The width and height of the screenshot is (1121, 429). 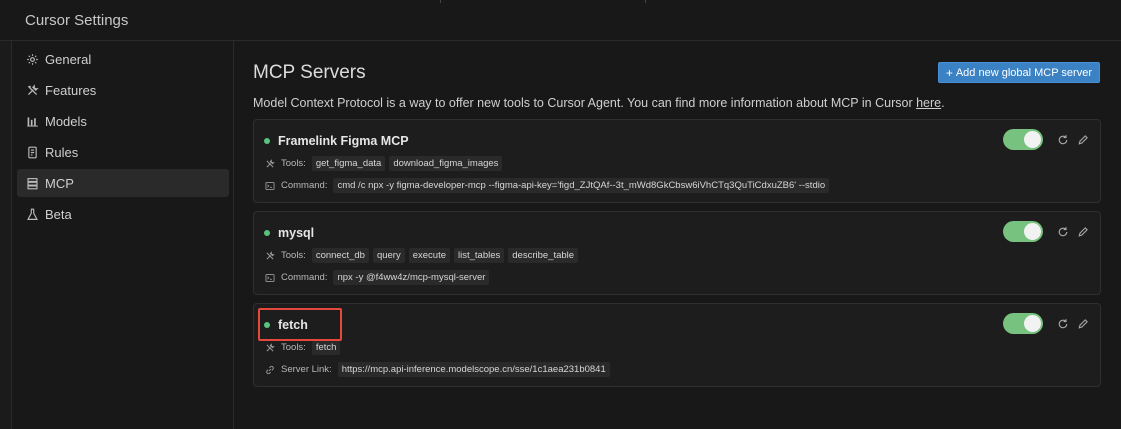 What do you see at coordinates (343, 141) in the screenshot?
I see `server-name: Framelink Figma MCP` at bounding box center [343, 141].